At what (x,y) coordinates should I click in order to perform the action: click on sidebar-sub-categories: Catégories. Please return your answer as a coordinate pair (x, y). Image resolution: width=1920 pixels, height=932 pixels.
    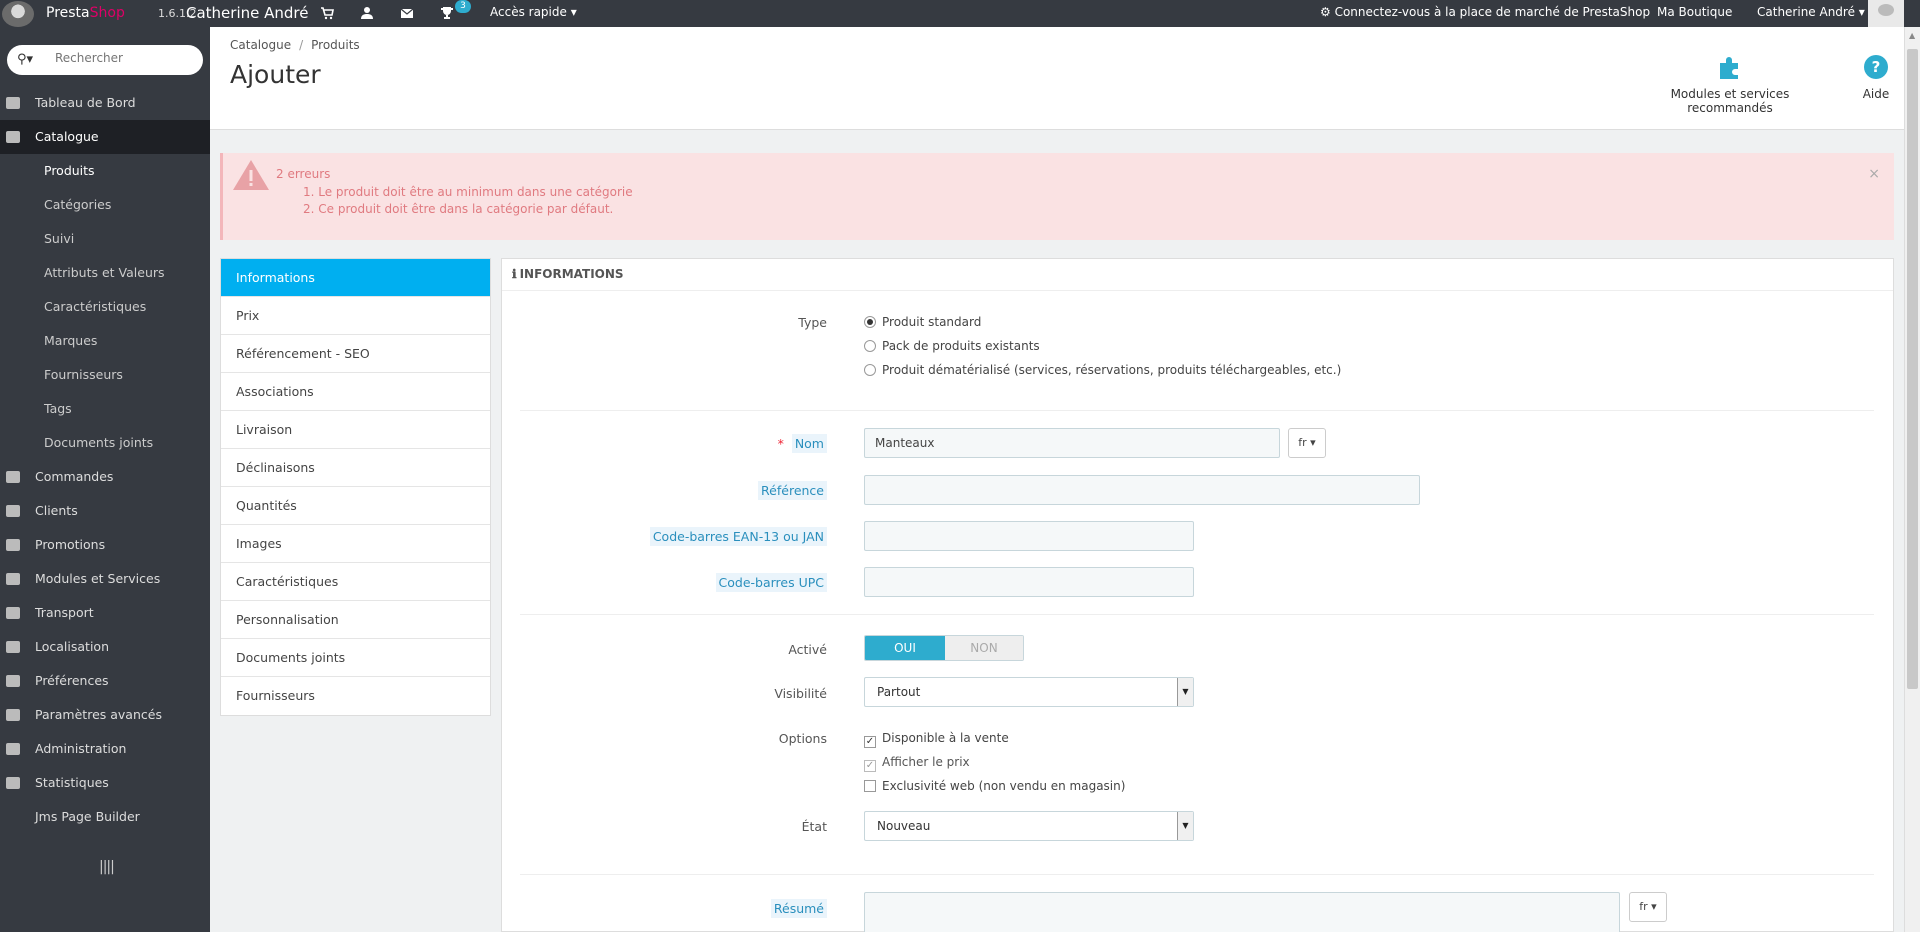
    Looking at the image, I should click on (77, 204).